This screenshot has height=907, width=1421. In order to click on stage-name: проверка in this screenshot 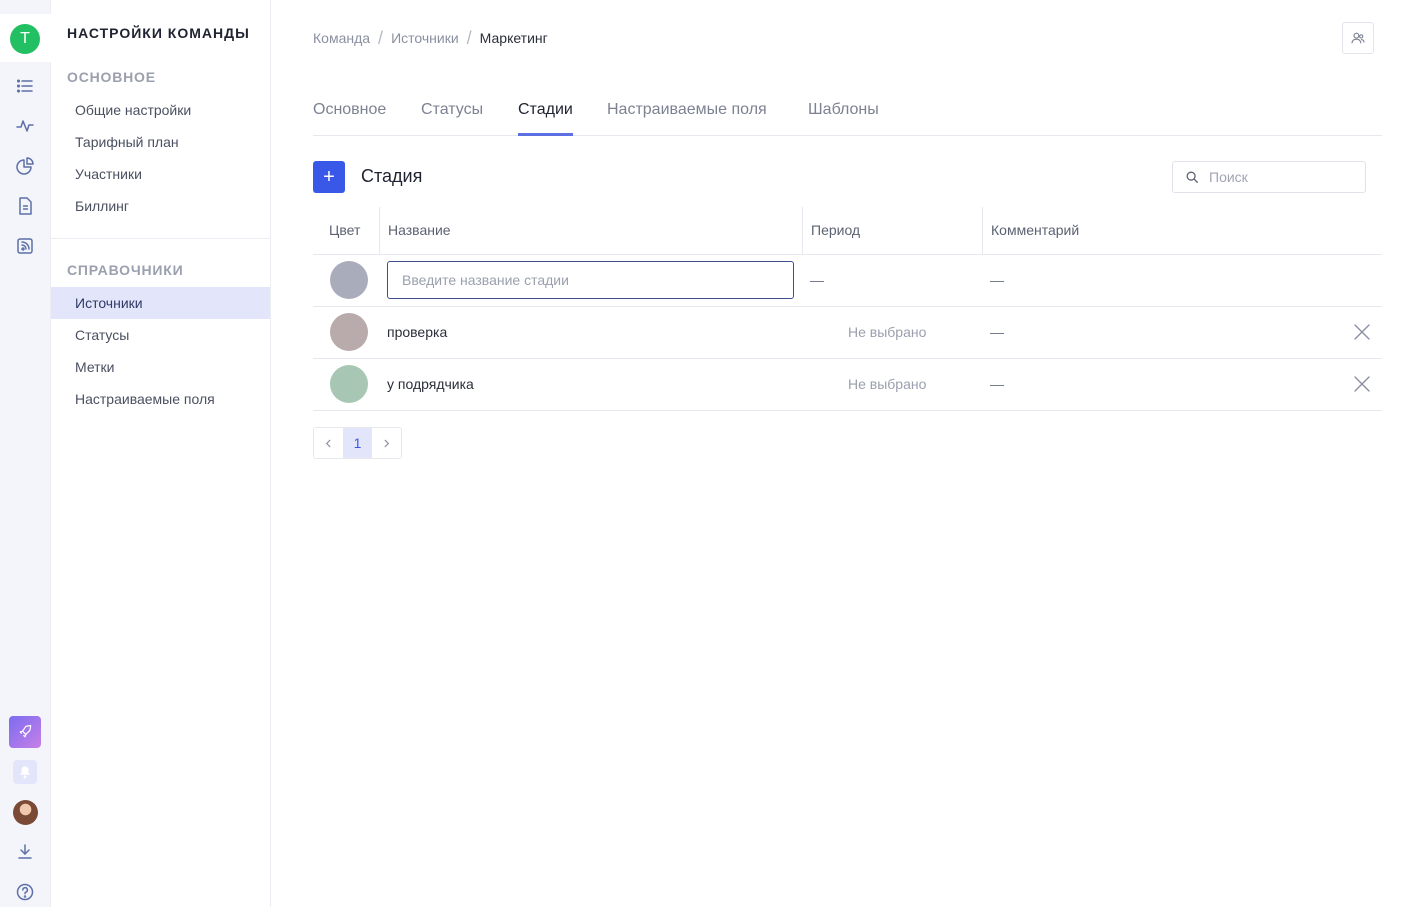, I will do `click(417, 332)`.